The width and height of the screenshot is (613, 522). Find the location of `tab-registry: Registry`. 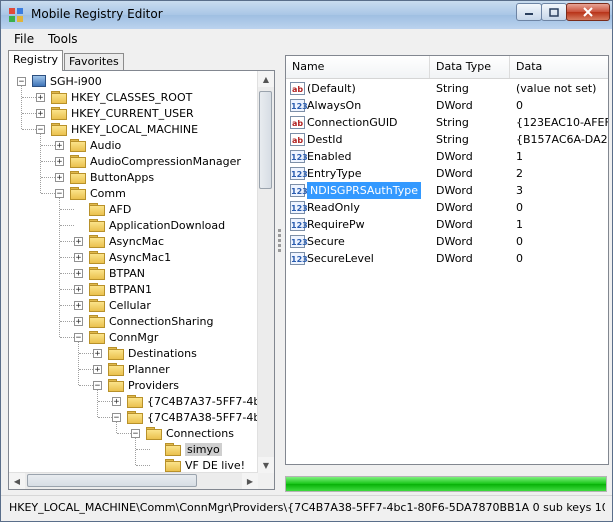

tab-registry: Registry is located at coordinates (36, 60).